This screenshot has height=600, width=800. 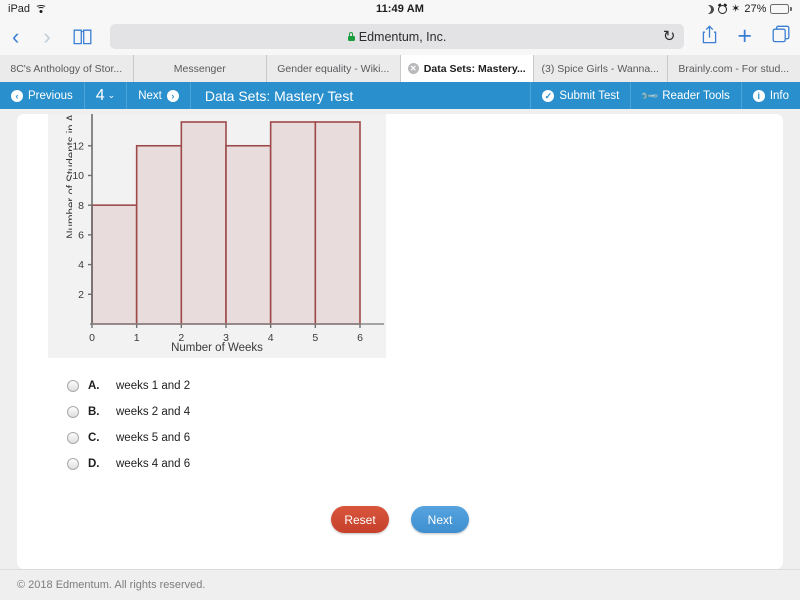 I want to click on y-axis-tick-label: 8, so click(x=81, y=206).